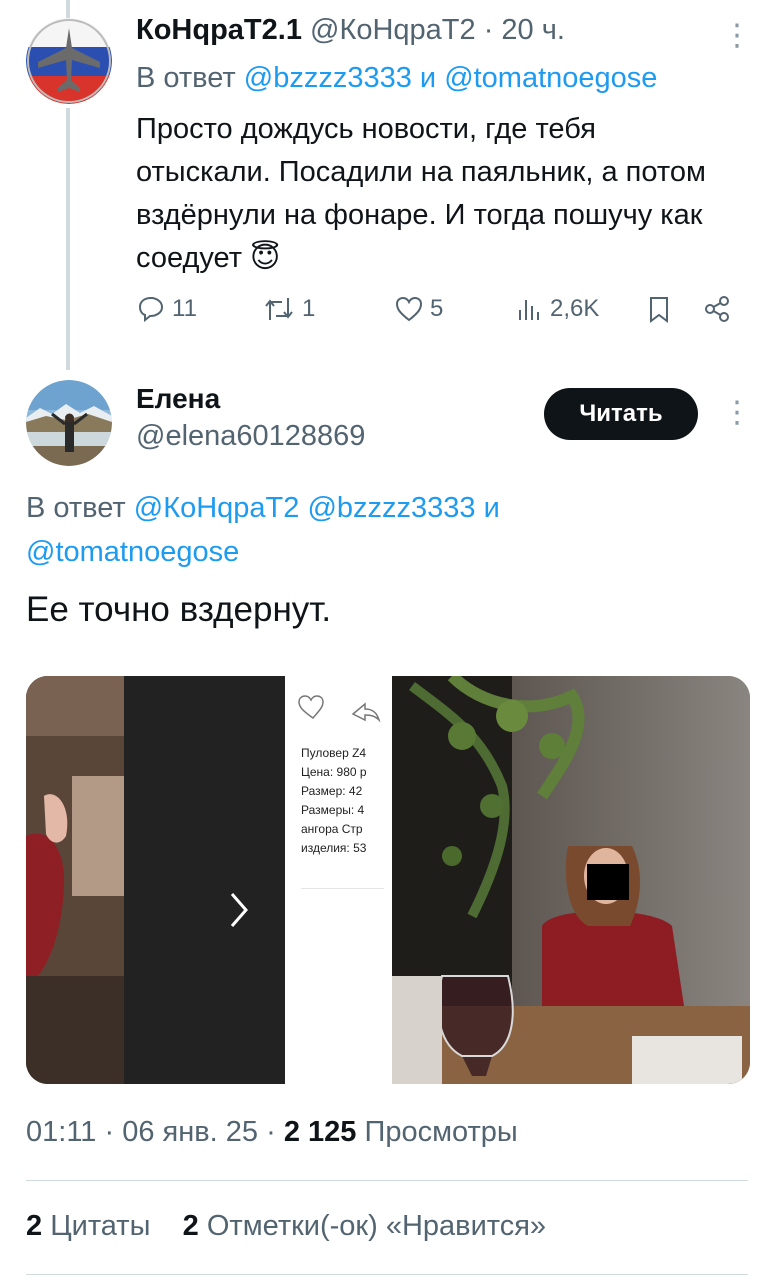 The height and width of the screenshot is (1280, 775). I want to click on photo, so click(571, 880).